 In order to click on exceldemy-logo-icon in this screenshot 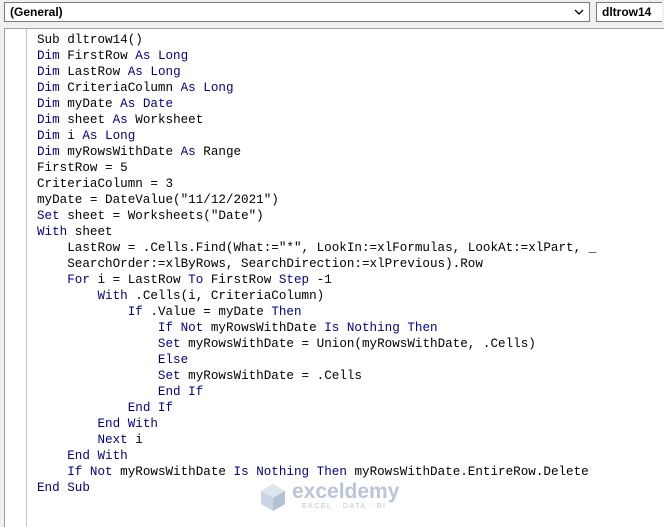, I will do `click(273, 497)`.